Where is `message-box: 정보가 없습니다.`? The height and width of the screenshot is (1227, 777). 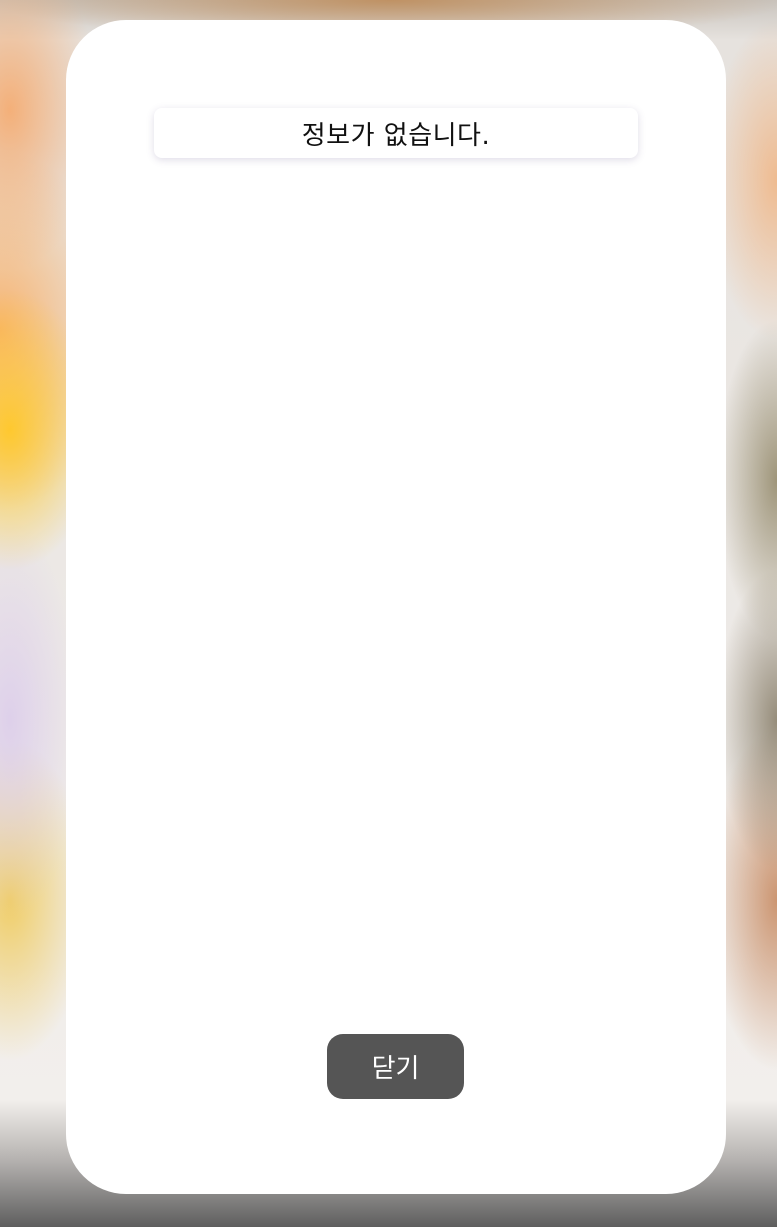
message-box: 정보가 없습니다. is located at coordinates (396, 133).